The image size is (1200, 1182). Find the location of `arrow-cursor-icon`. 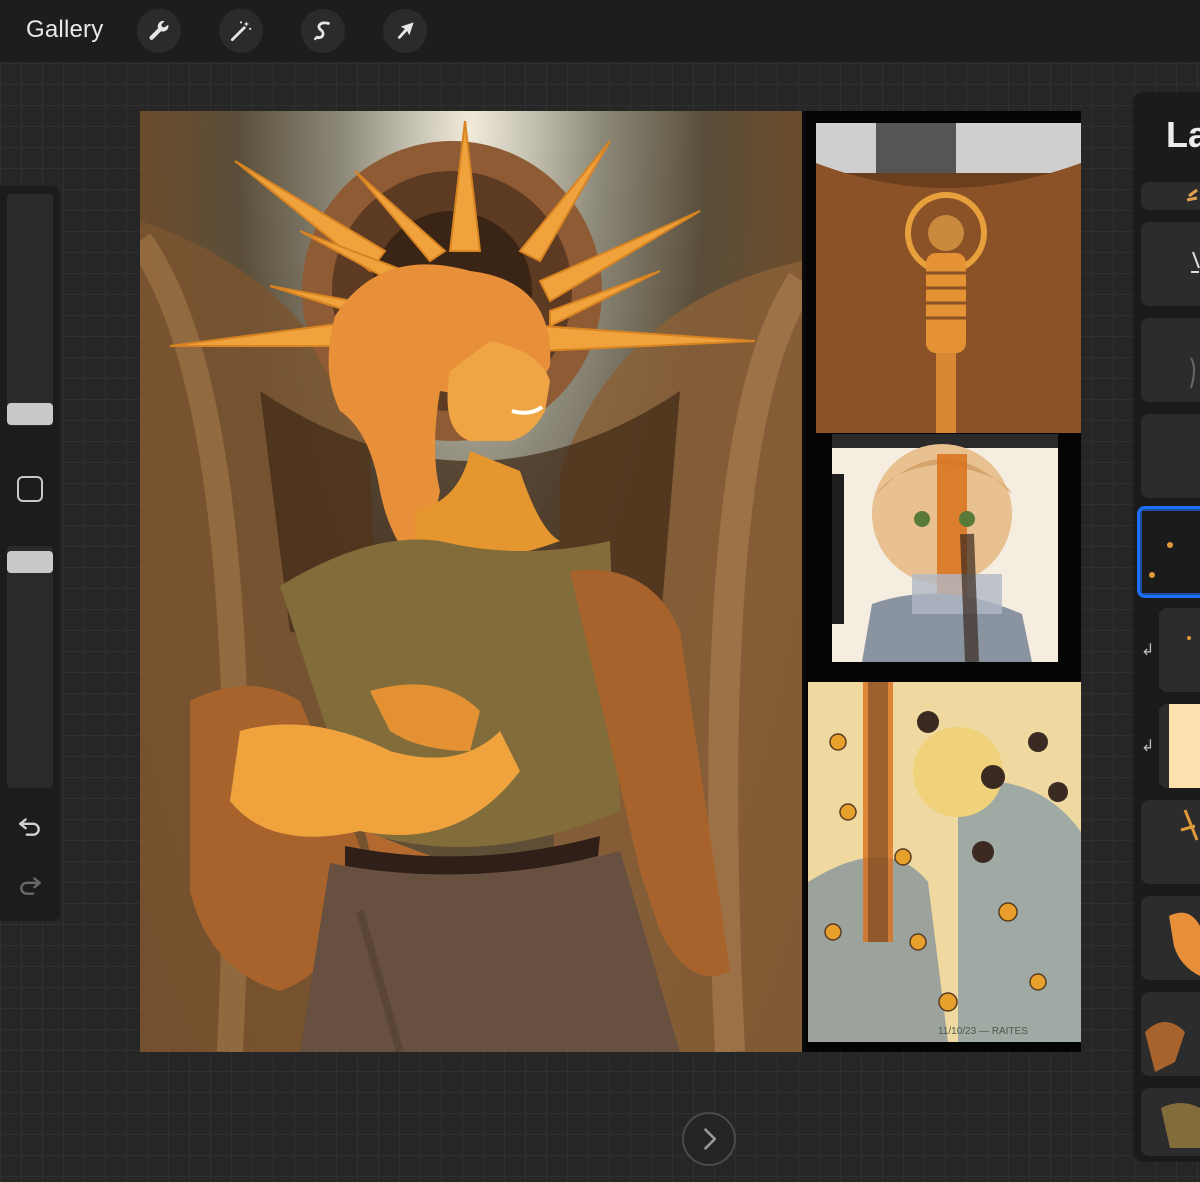

arrow-cursor-icon is located at coordinates (405, 31).